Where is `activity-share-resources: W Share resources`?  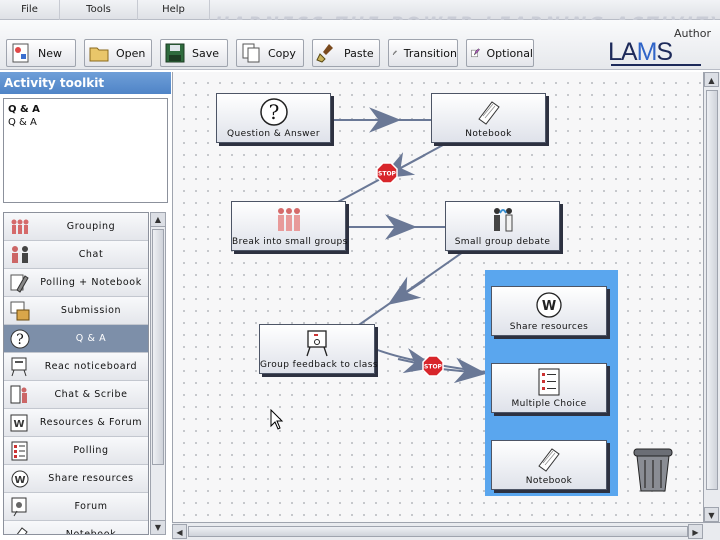 activity-share-resources: W Share resources is located at coordinates (549, 311).